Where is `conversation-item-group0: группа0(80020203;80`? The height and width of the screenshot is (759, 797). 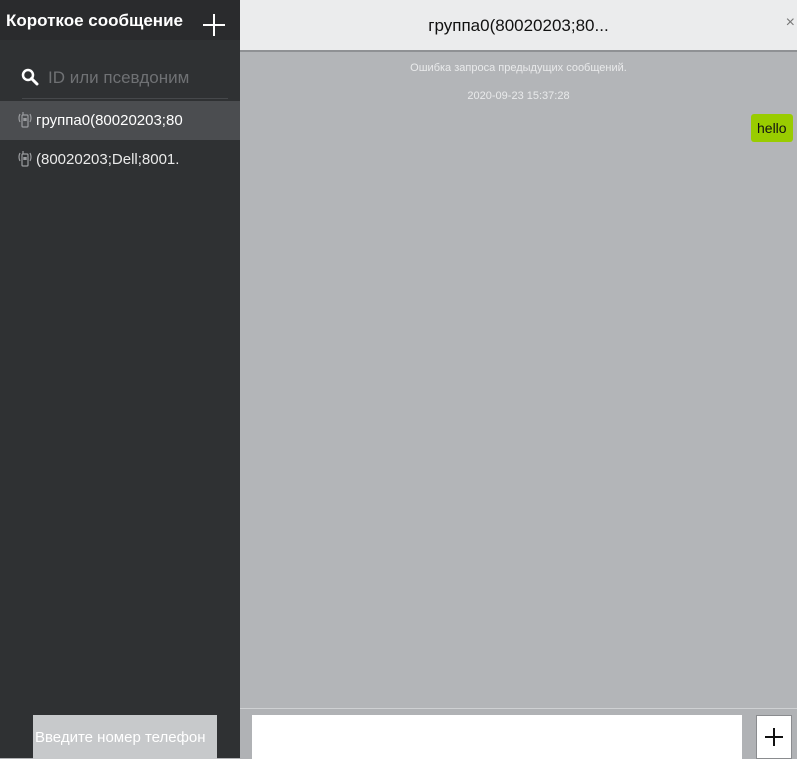
conversation-item-group0: группа0(80020203;80 is located at coordinates (120, 120).